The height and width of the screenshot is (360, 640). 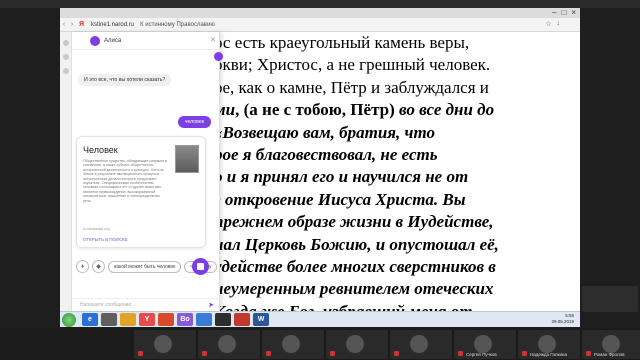 I want to click on url-text: kstine1.narod.ru, so click(x=112, y=25).